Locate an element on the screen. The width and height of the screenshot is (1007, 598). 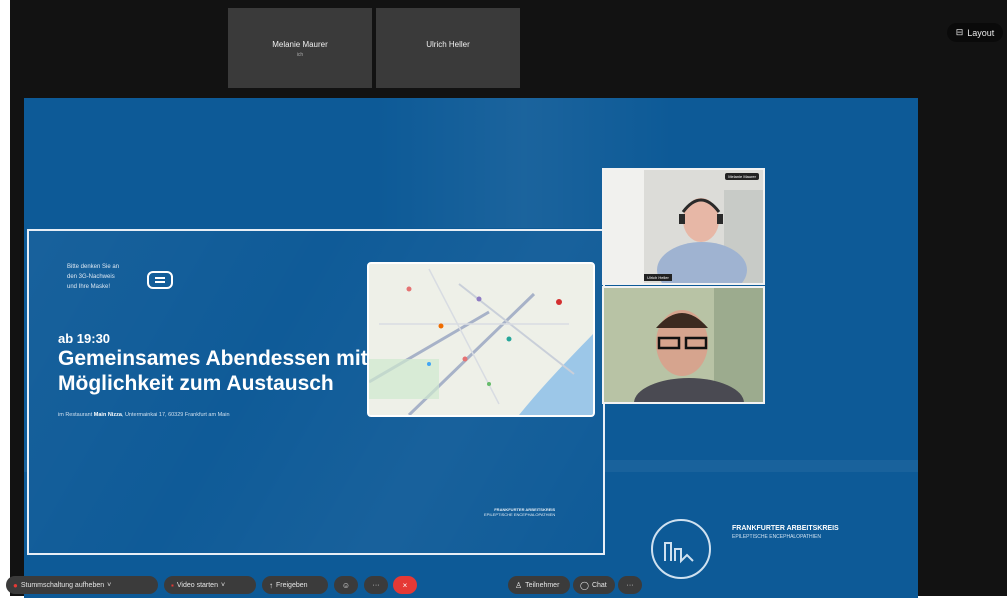
video-name-label: Ulrich Heller is located at coordinates (658, 277).